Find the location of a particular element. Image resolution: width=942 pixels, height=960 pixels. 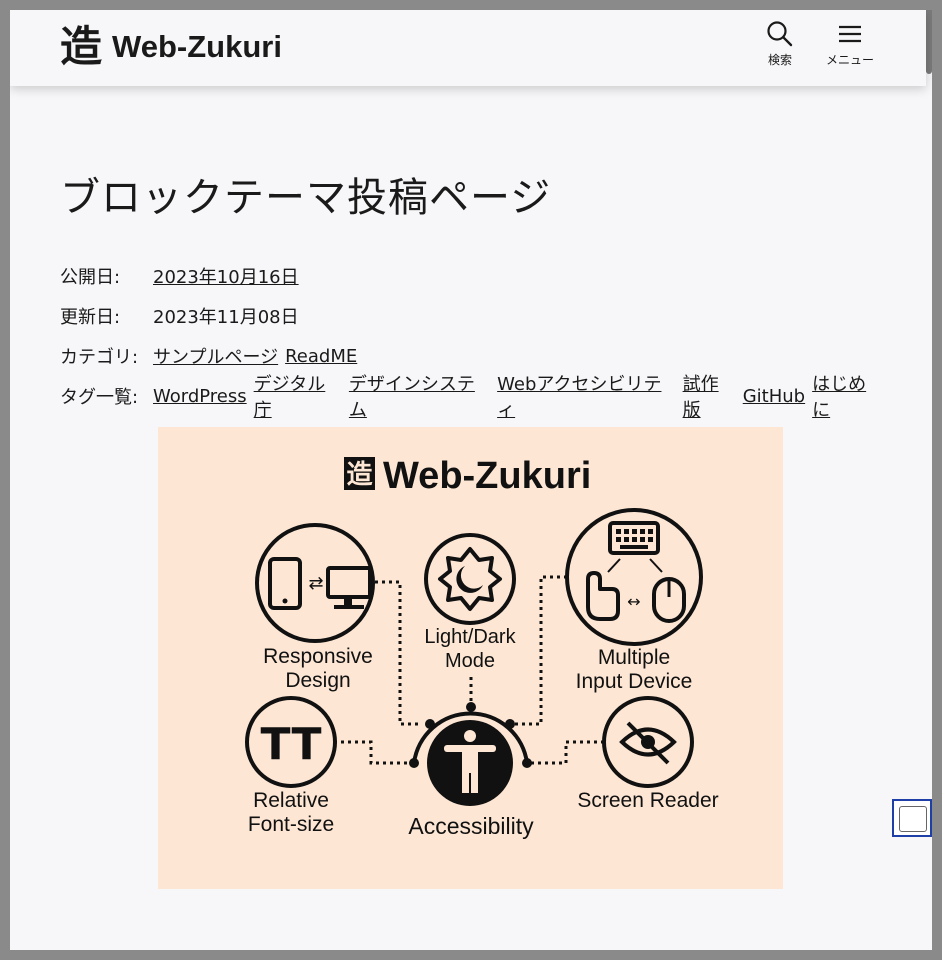

tag-link: 試作版 is located at coordinates (709, 396).